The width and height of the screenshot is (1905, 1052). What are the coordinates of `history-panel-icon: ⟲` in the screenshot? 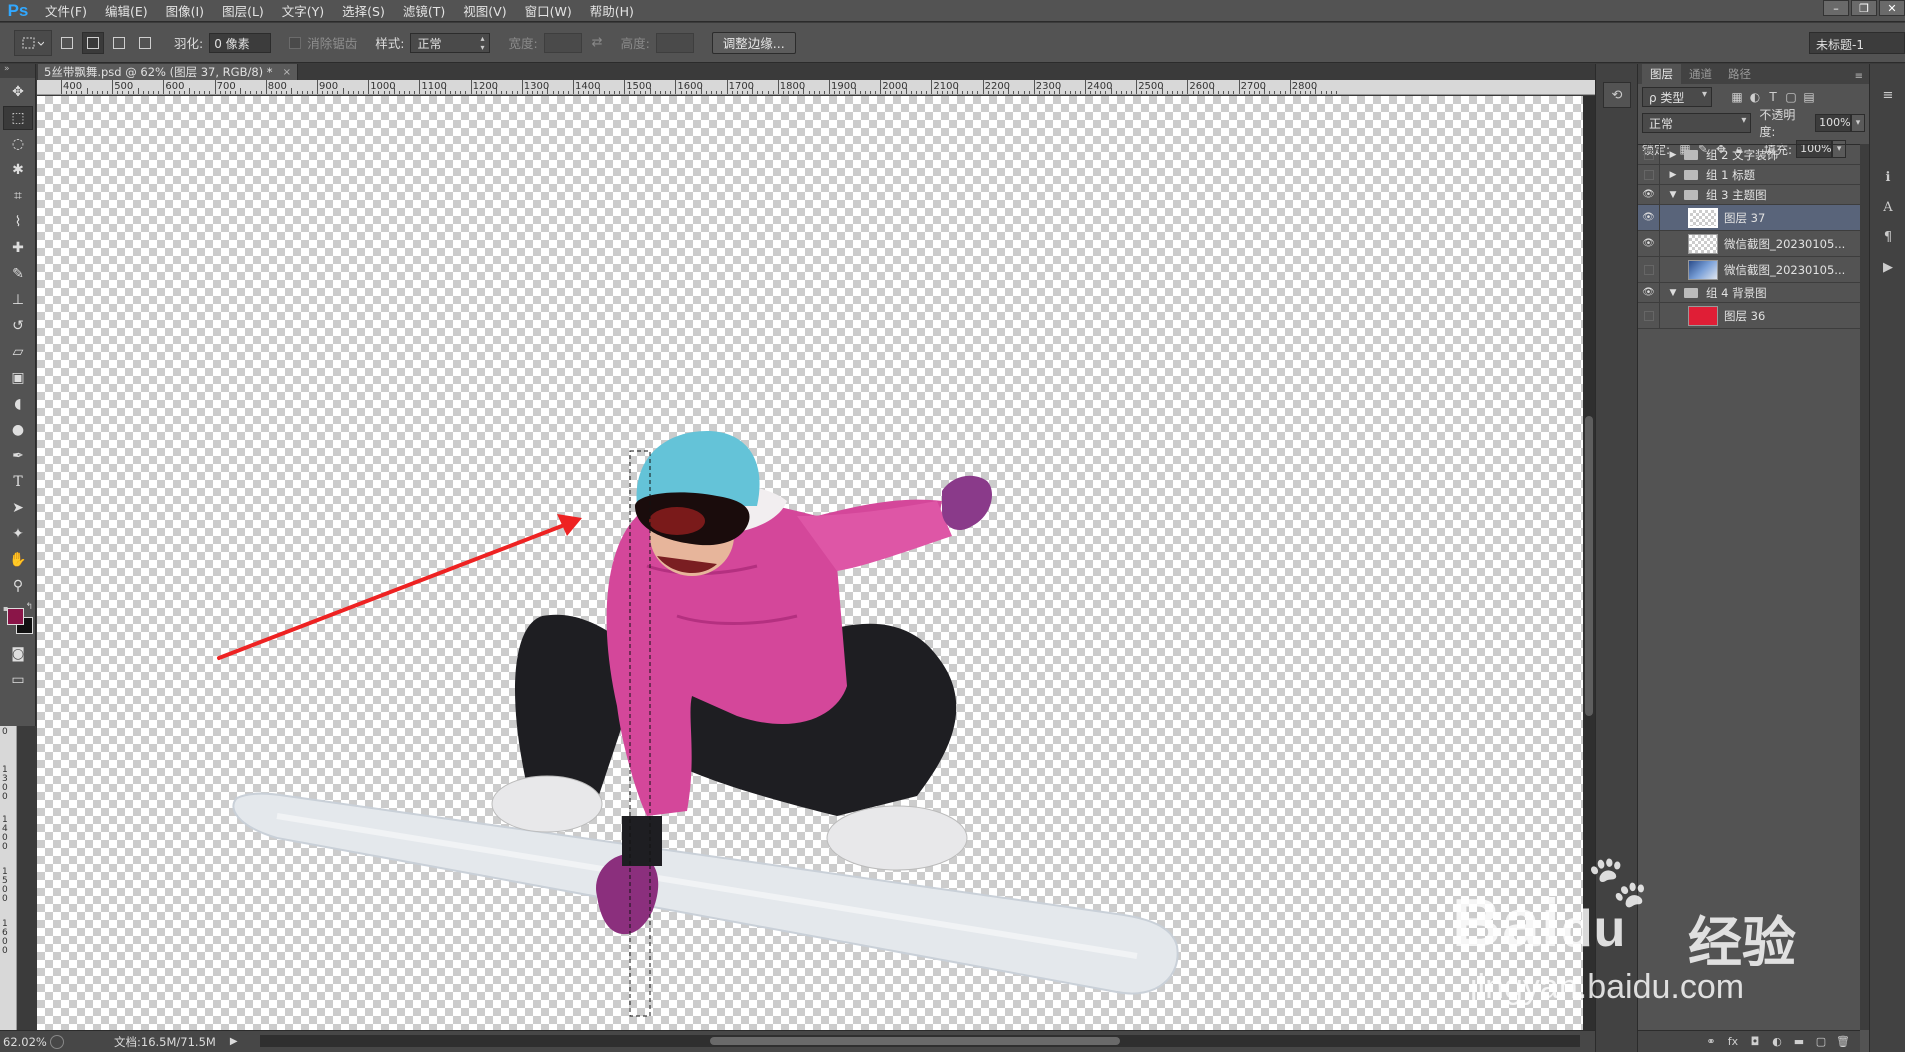 It's located at (1617, 95).